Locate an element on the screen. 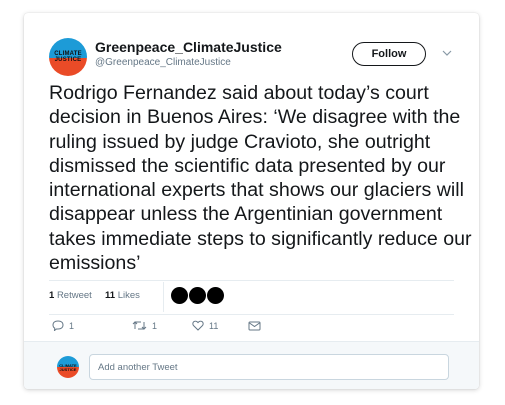 The width and height of the screenshot is (505, 405). avatar: CLIMATE JUSTICE is located at coordinates (68, 57).